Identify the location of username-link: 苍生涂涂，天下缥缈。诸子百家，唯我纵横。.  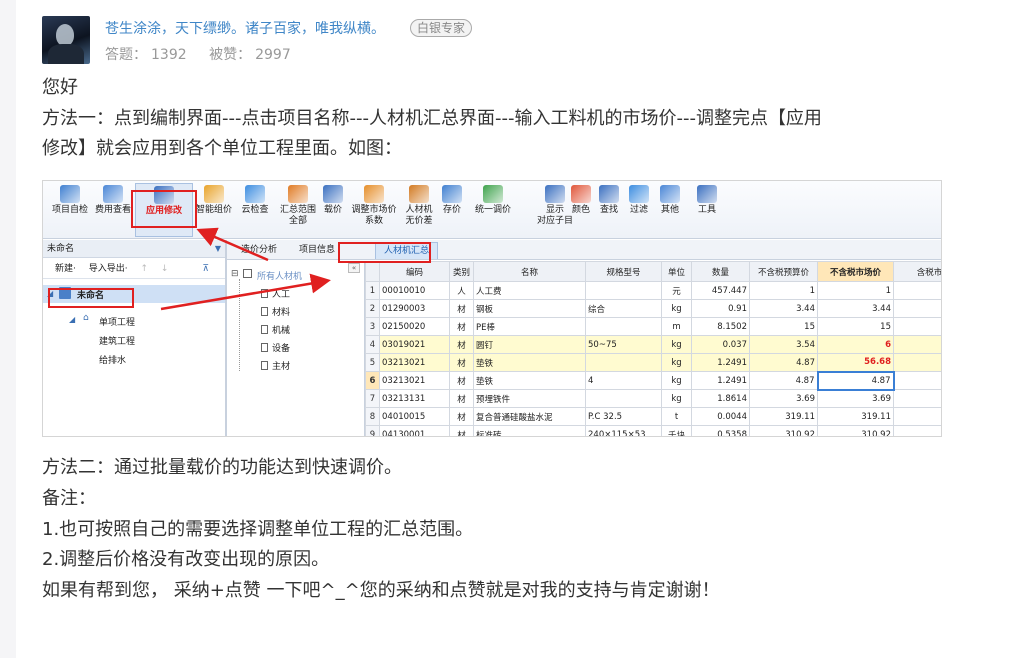
(245, 28).